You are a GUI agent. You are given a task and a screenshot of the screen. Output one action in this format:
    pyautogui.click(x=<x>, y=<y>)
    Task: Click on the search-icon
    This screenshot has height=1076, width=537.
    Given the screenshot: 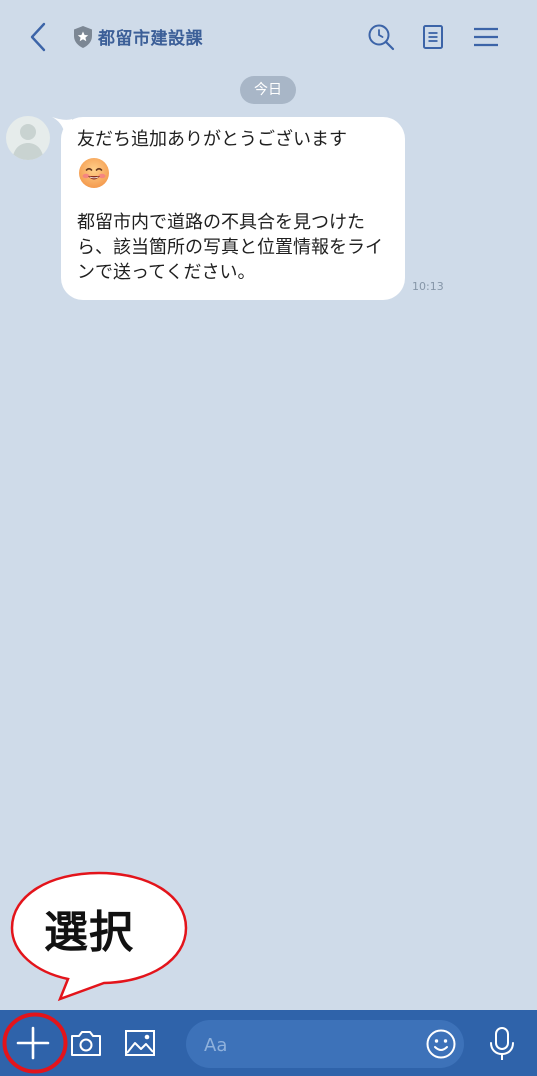 What is the action you would take?
    pyautogui.click(x=381, y=37)
    